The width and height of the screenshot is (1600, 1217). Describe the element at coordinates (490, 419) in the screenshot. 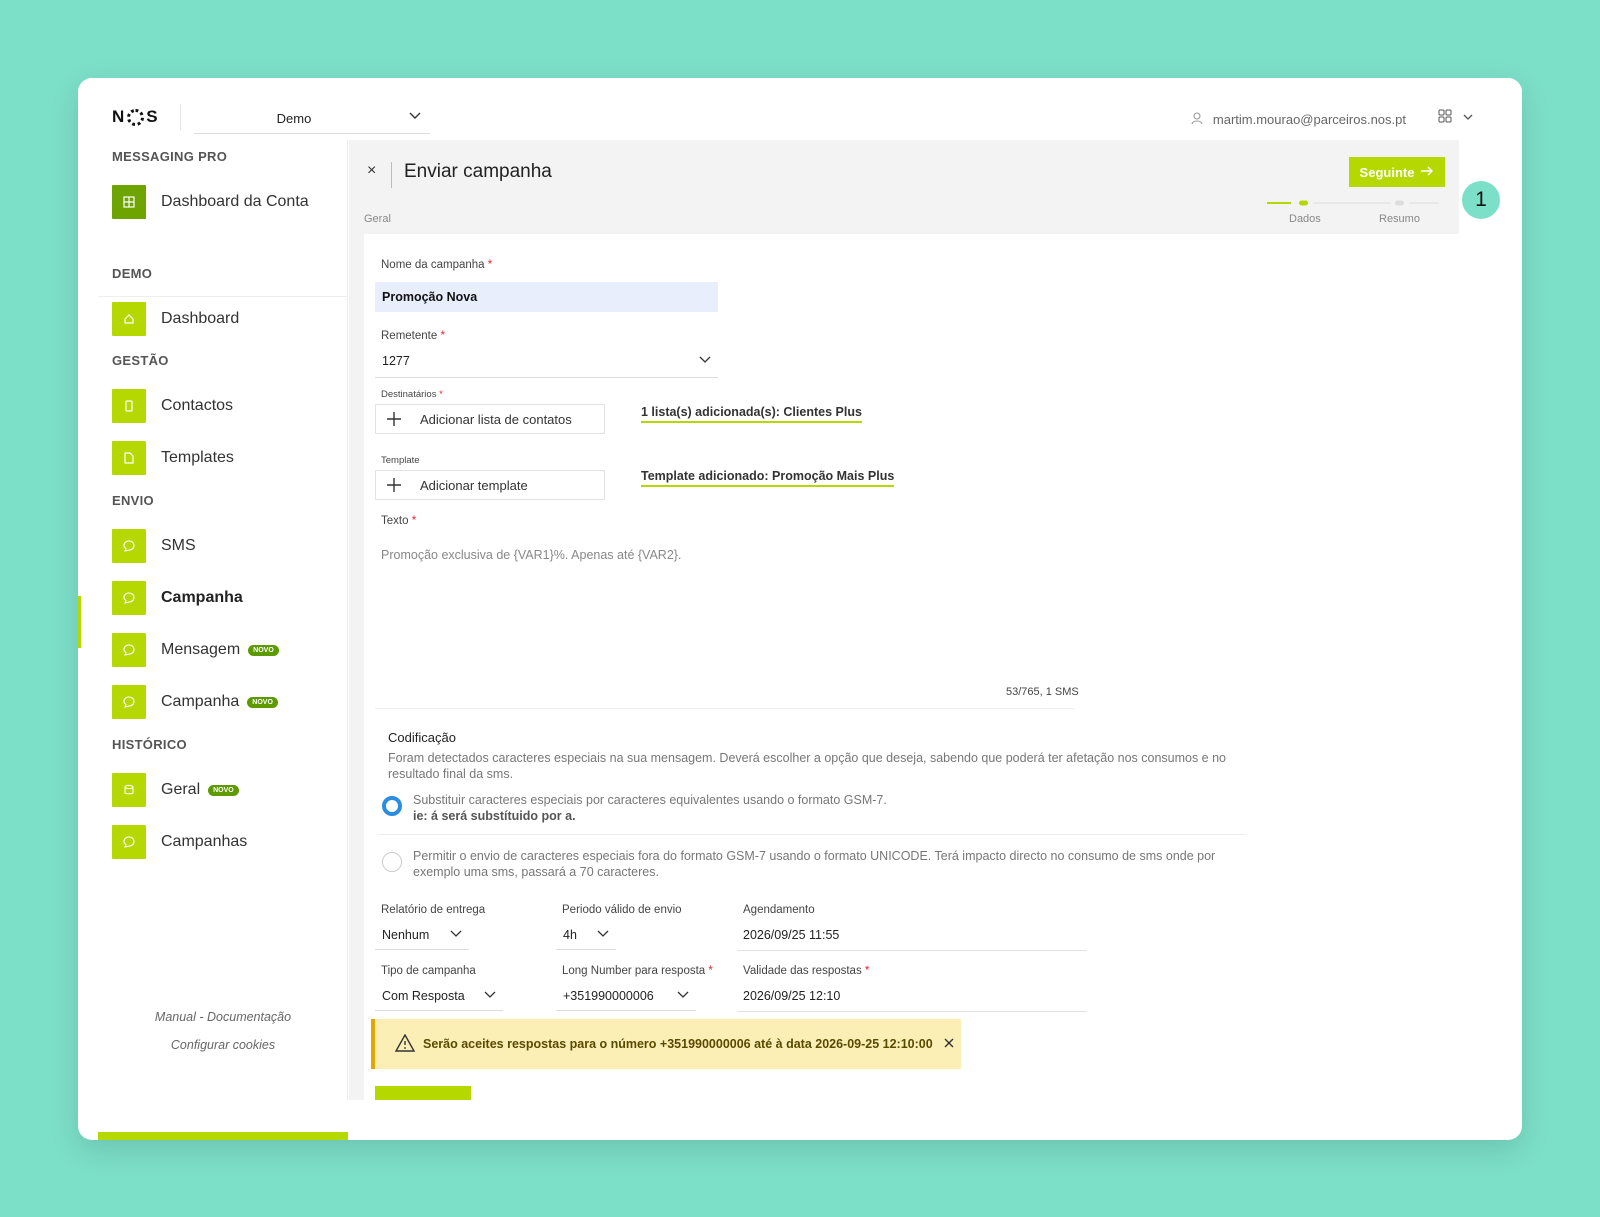

I see `add-contact-list-button: Adicionar lista de contatos` at that location.